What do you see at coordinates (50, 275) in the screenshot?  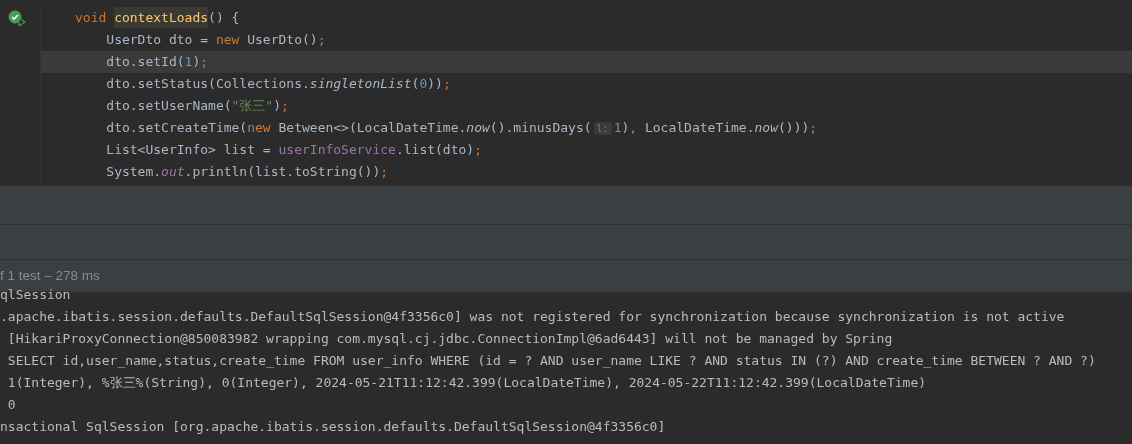 I see `test-status-text: f 1 test – 278 ms` at bounding box center [50, 275].